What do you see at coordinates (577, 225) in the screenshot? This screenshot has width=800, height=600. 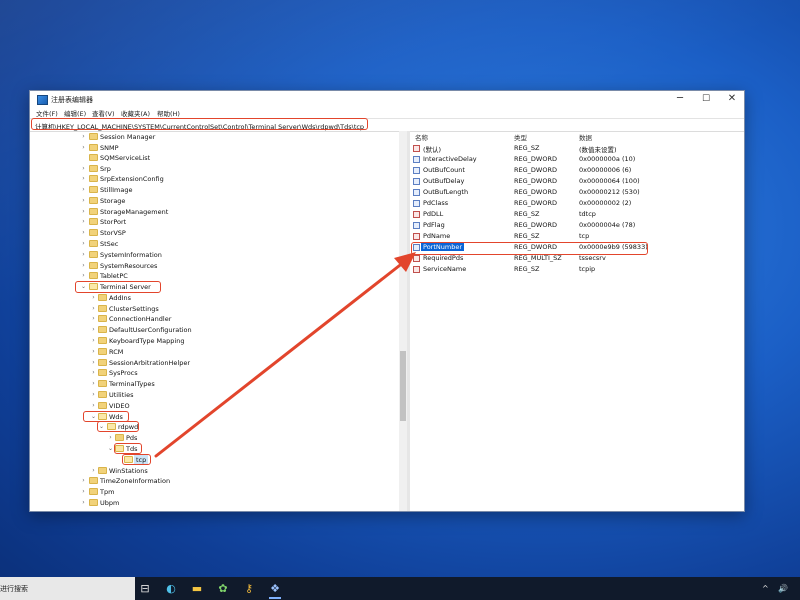 I see `value-row-pdflag: PdFlag REG_DWORD 0x0000004e (78)` at bounding box center [577, 225].